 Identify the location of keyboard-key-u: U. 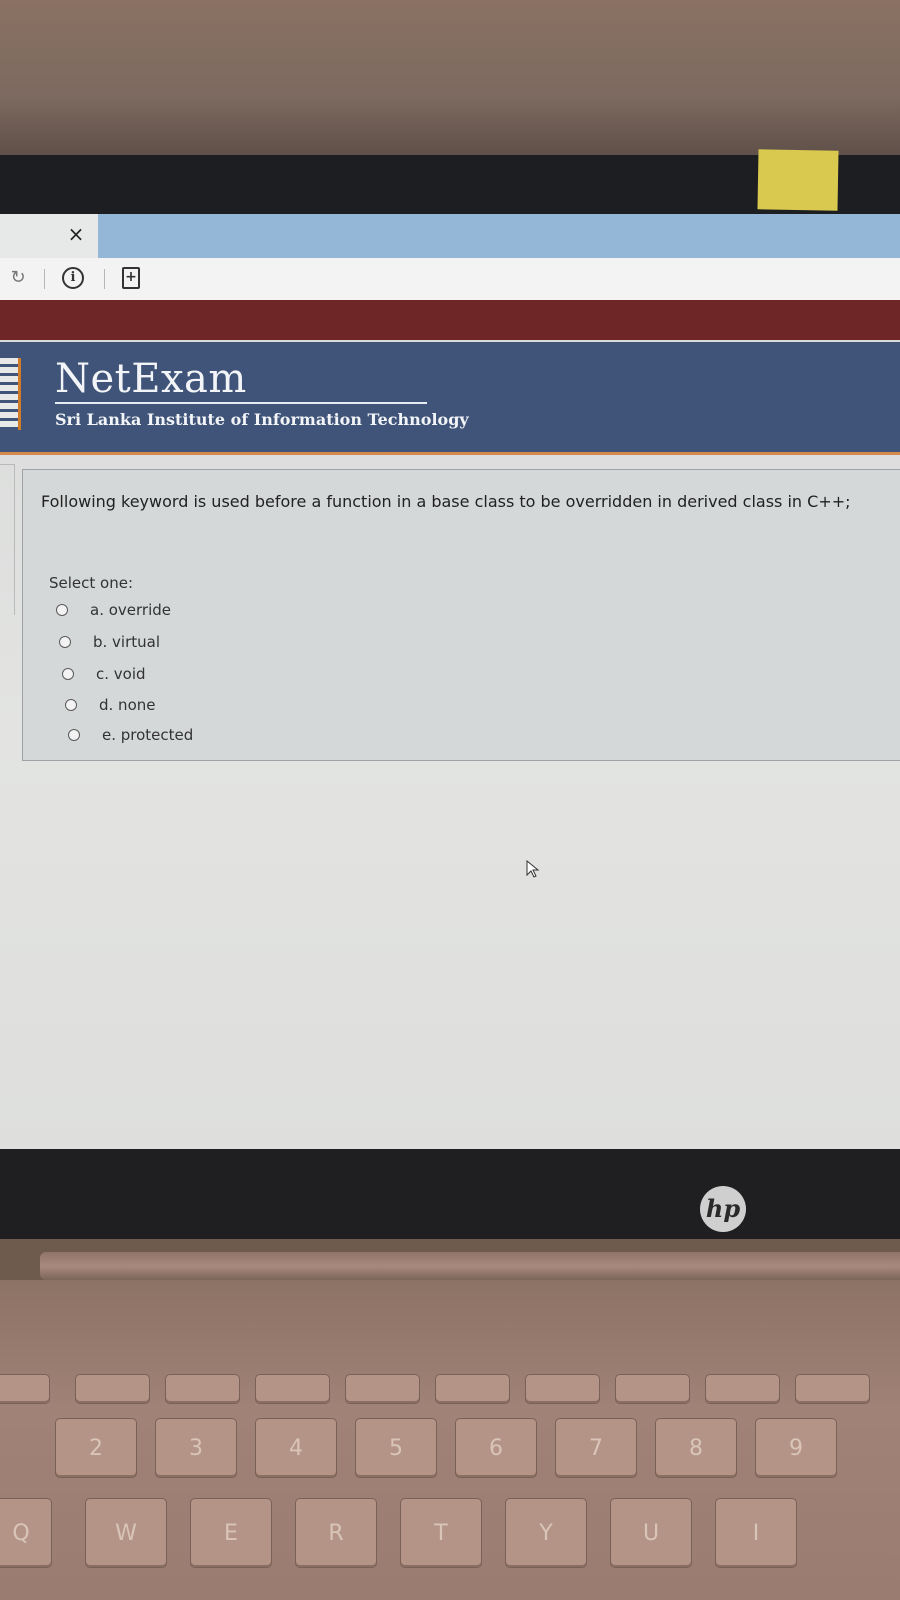
(651, 1533).